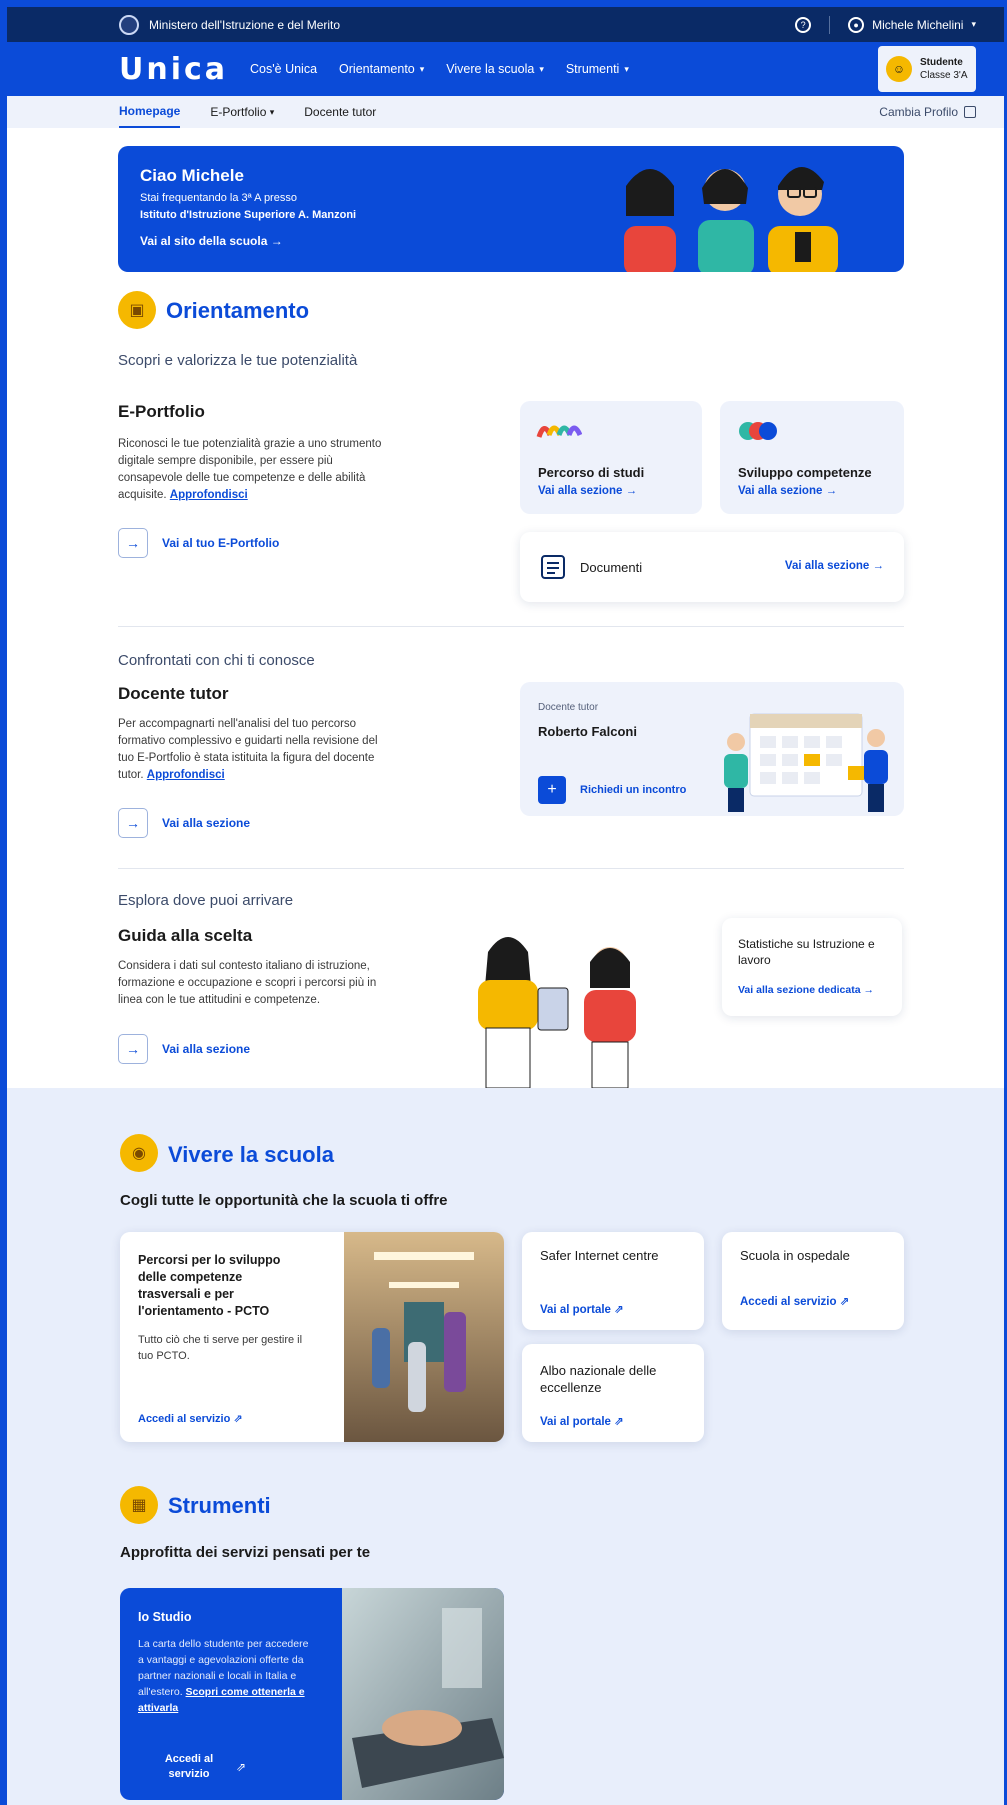  I want to click on eportfolio-title: E-Portfolio, so click(161, 411).